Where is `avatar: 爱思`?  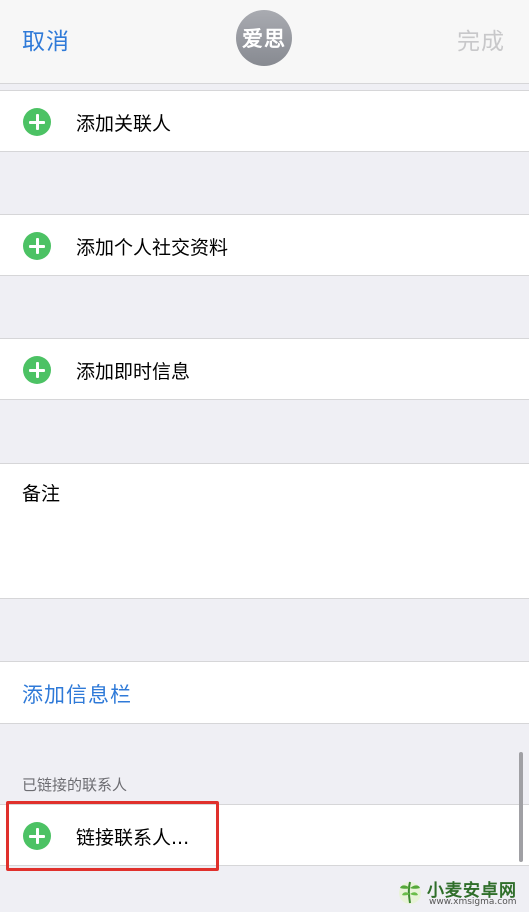
avatar: 爱思 is located at coordinates (264, 38).